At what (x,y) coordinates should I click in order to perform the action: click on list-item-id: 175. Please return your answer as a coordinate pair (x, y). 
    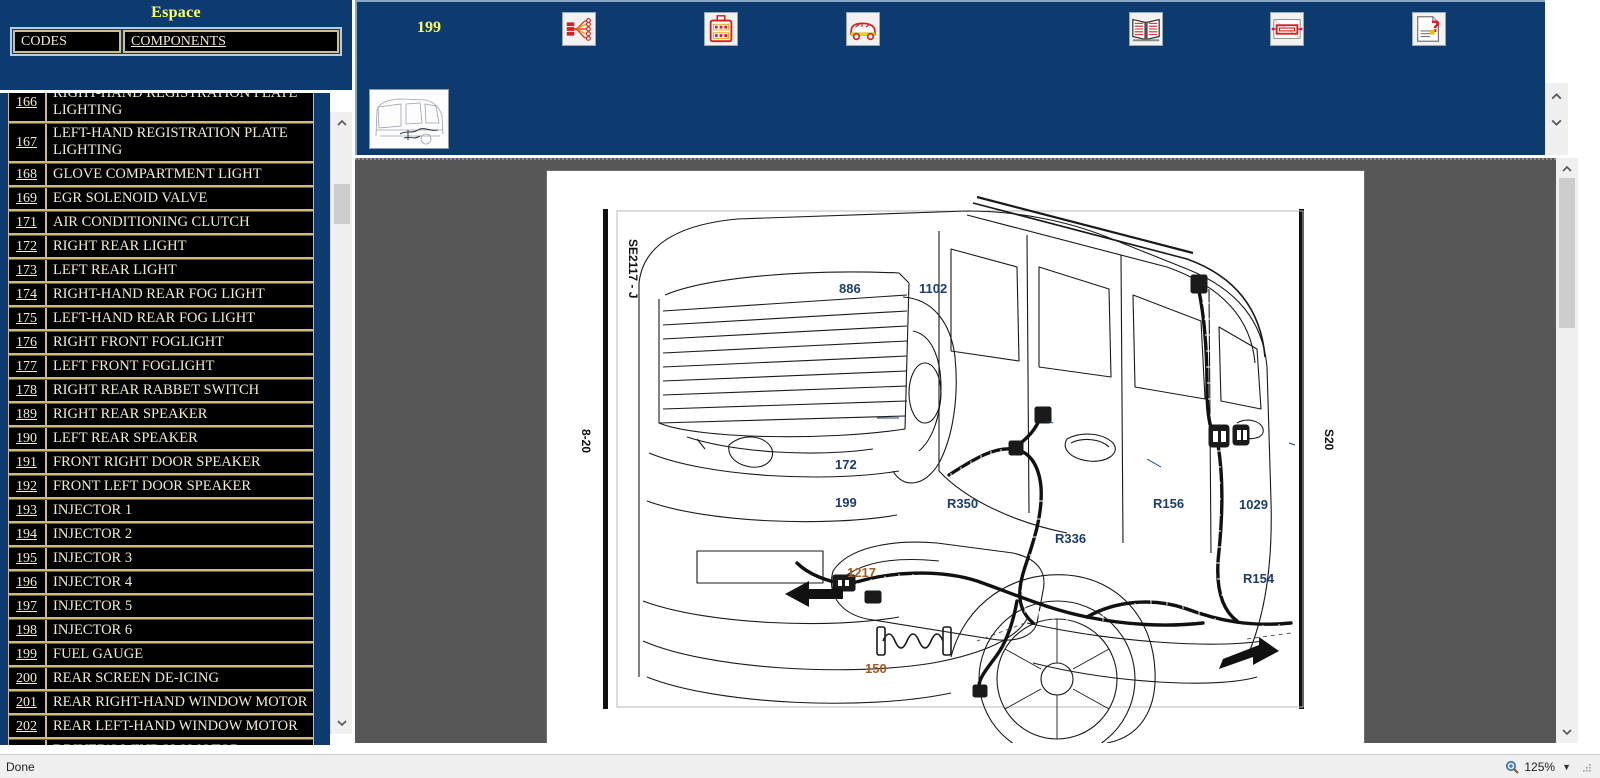
    Looking at the image, I should click on (28, 318).